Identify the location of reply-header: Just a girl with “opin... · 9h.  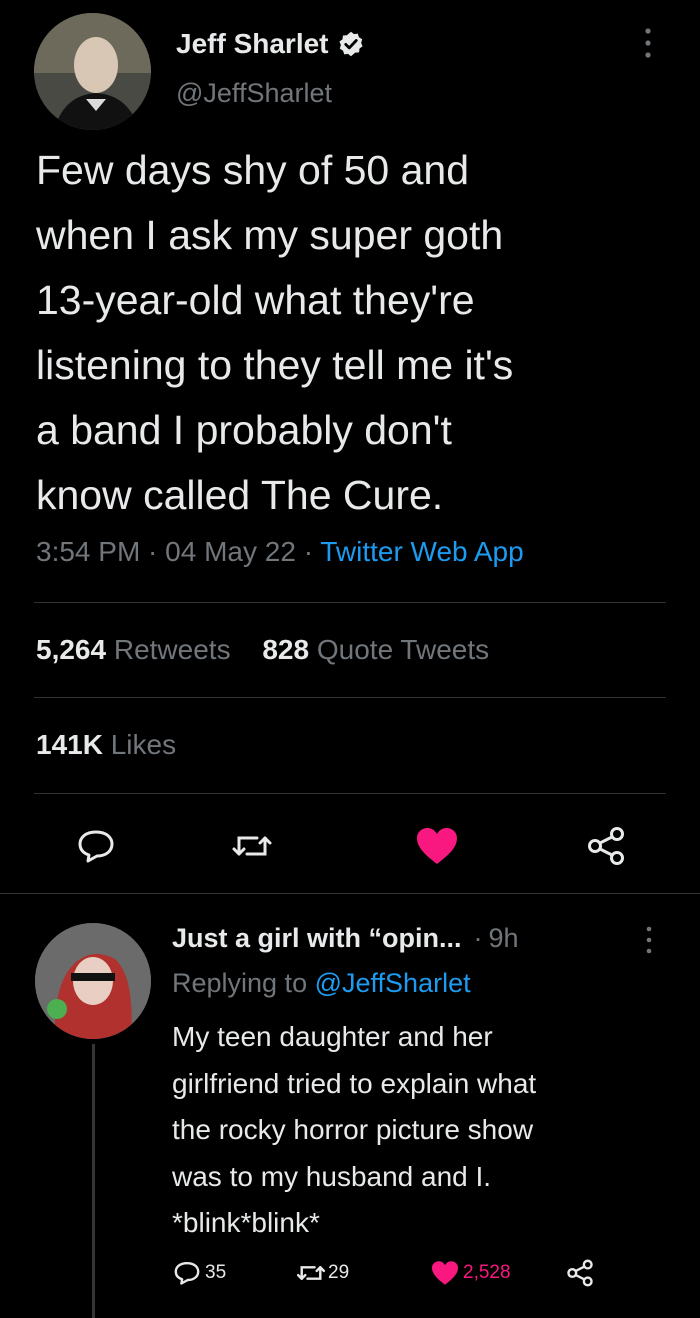
(345, 938).